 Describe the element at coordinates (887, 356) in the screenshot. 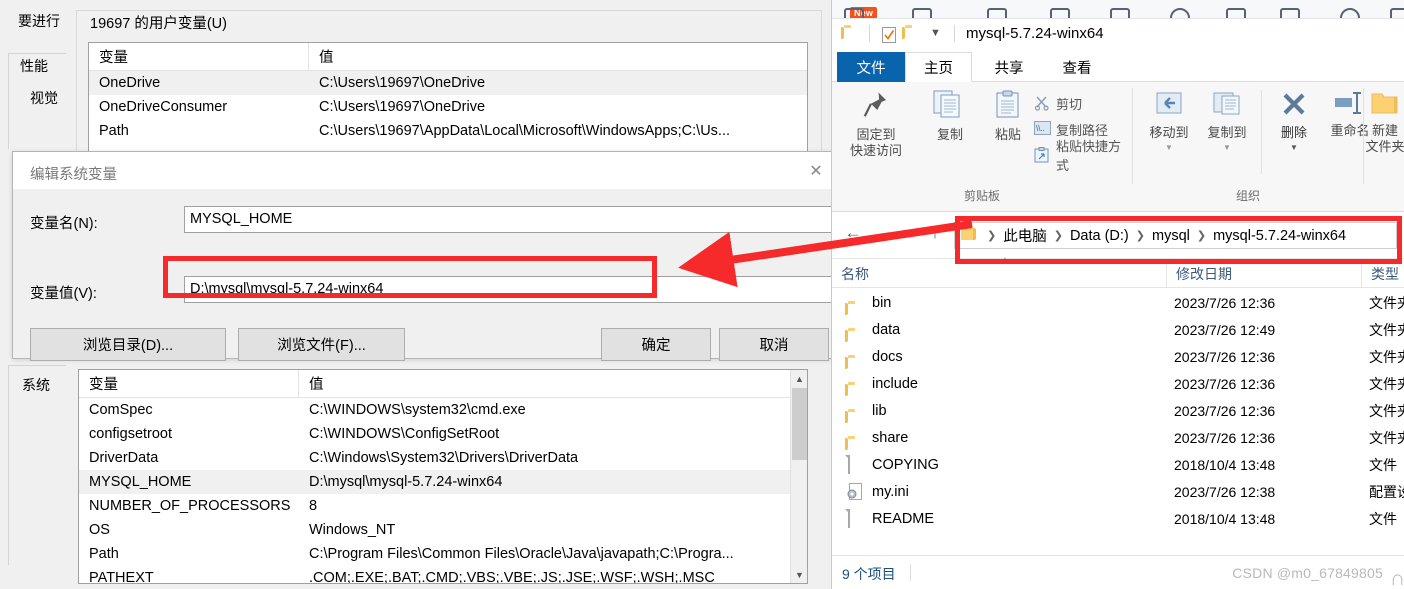

I see `file-name: docs` at that location.